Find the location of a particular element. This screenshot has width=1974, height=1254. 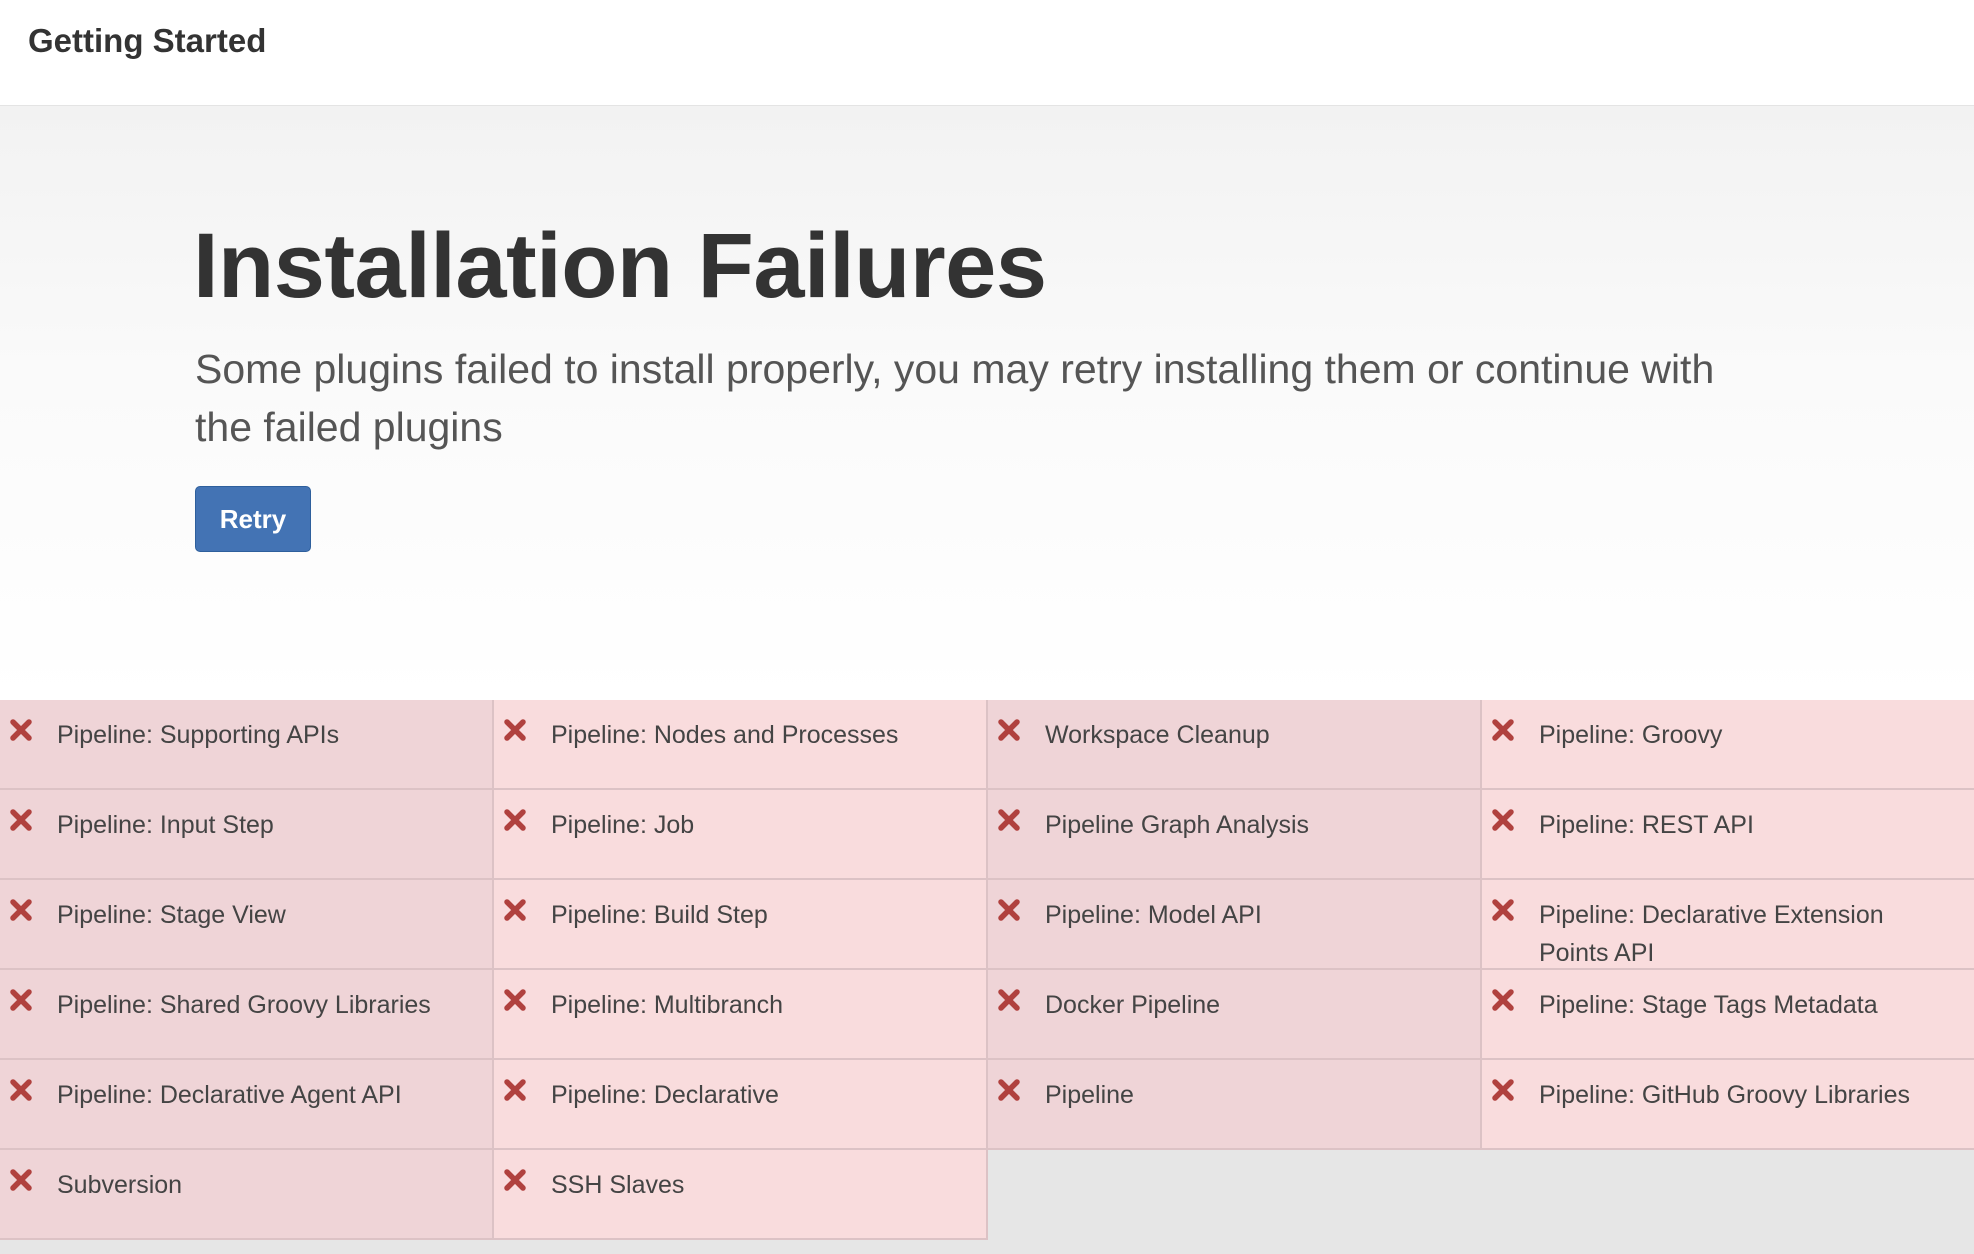

plugin-item: Pipeline: Declarative is located at coordinates (741, 1105).